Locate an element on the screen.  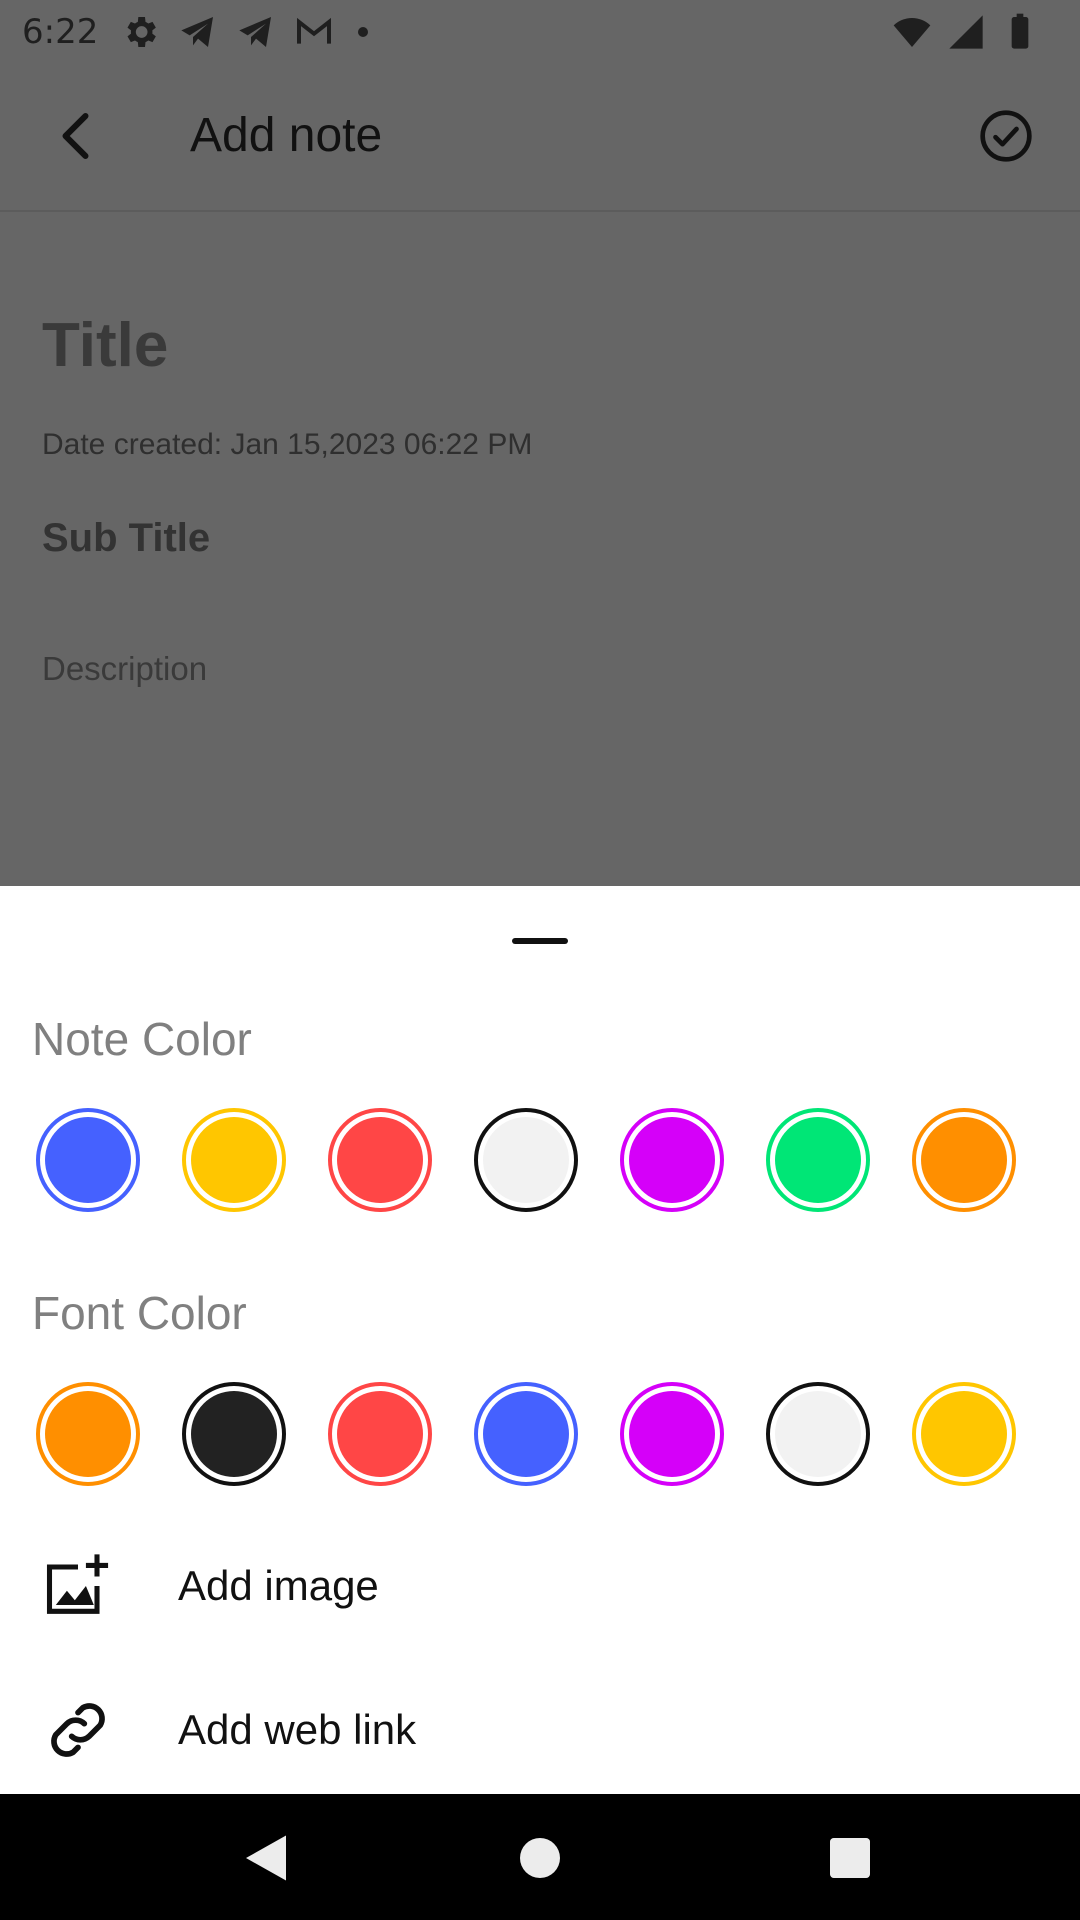
subtitle-input: Sub Title is located at coordinates (126, 538).